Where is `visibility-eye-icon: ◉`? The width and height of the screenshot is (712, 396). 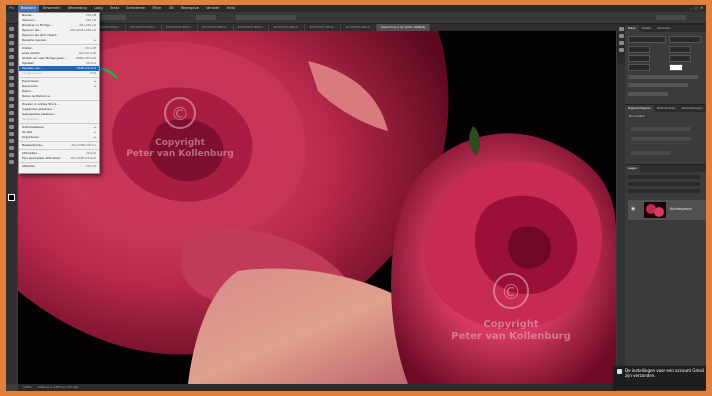 visibility-eye-icon: ◉ is located at coordinates (633, 209).